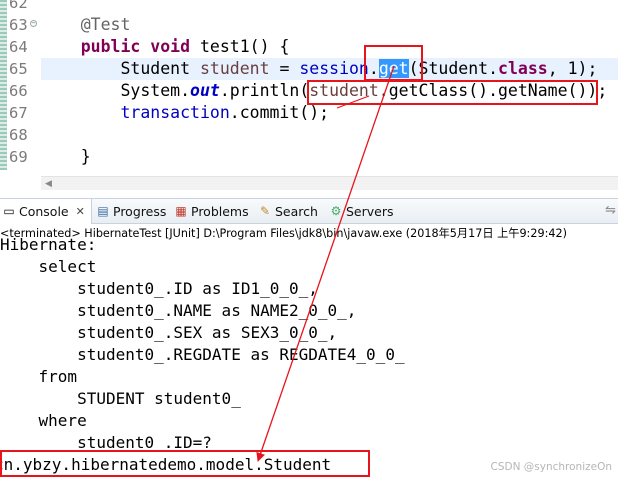  Describe the element at coordinates (202, 354) in the screenshot. I see `console-line: student0_.REGDATE as REGDATE4_0_0_` at that location.